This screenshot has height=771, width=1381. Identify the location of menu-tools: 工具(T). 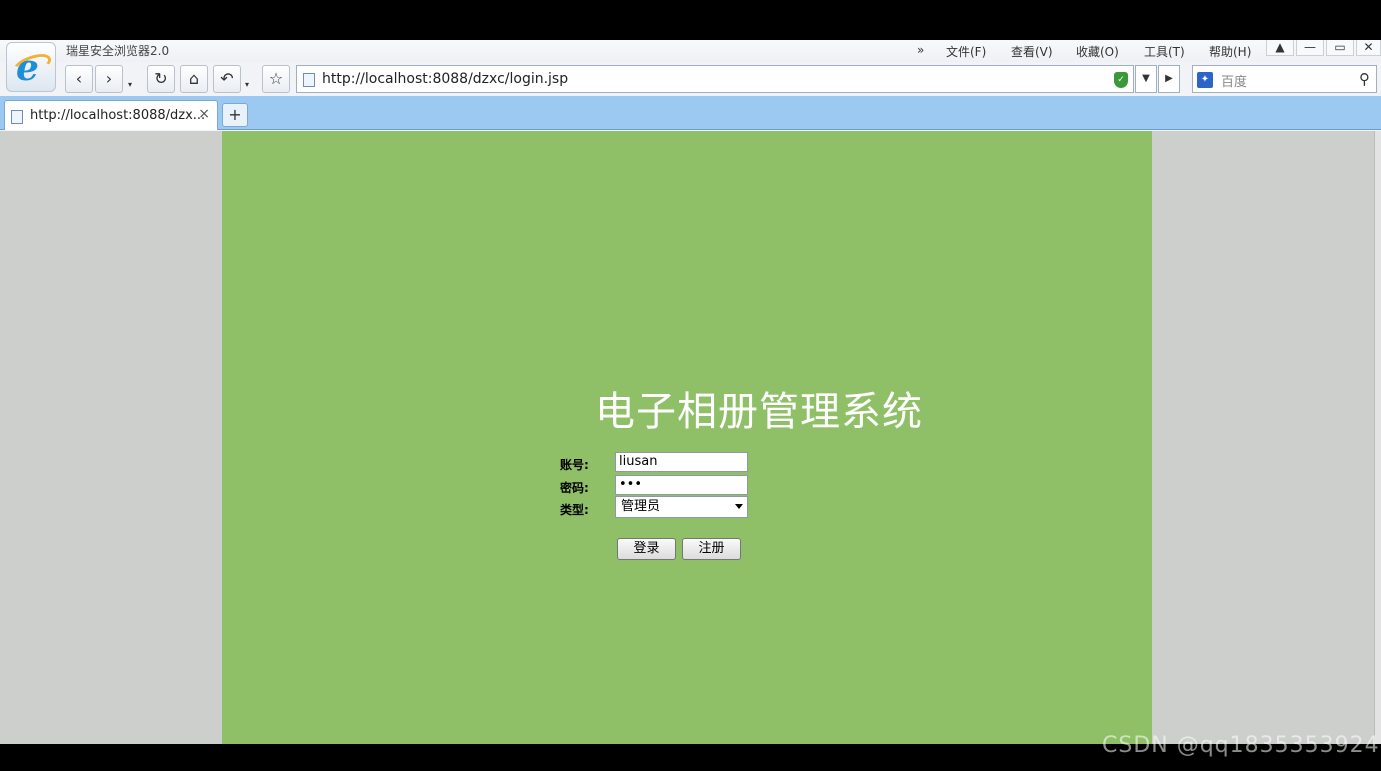
(1164, 51).